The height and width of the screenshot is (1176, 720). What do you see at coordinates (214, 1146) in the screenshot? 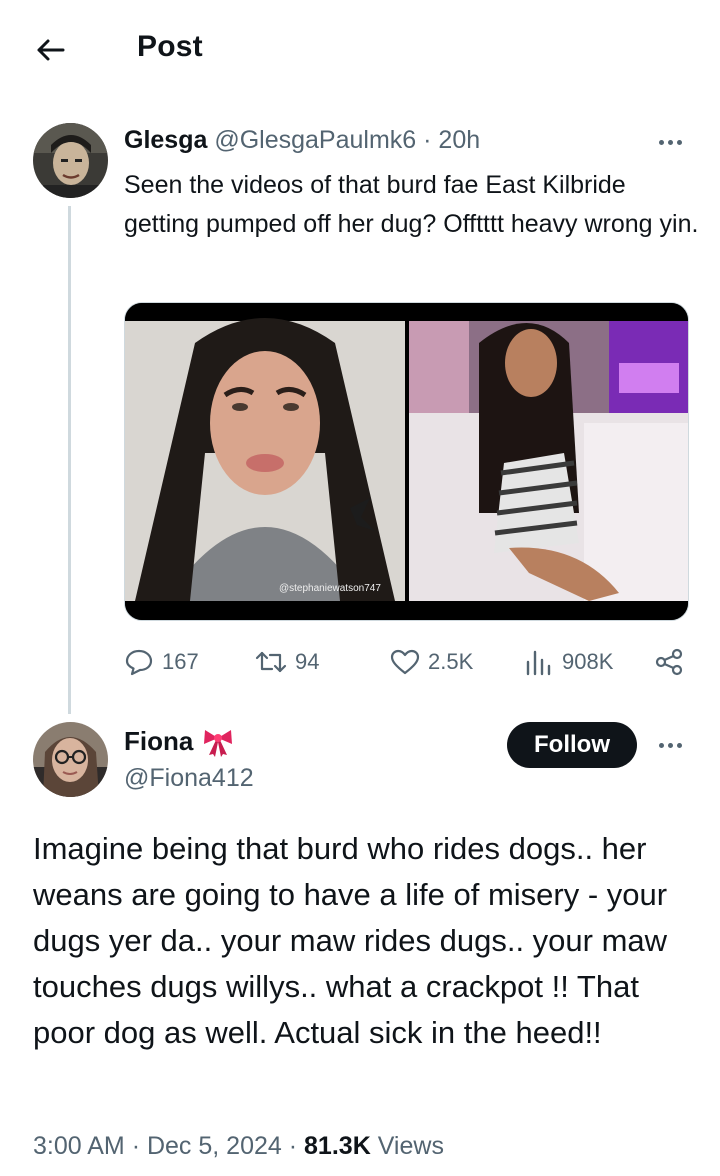
I see `post-date: Dec 5, 2024` at bounding box center [214, 1146].